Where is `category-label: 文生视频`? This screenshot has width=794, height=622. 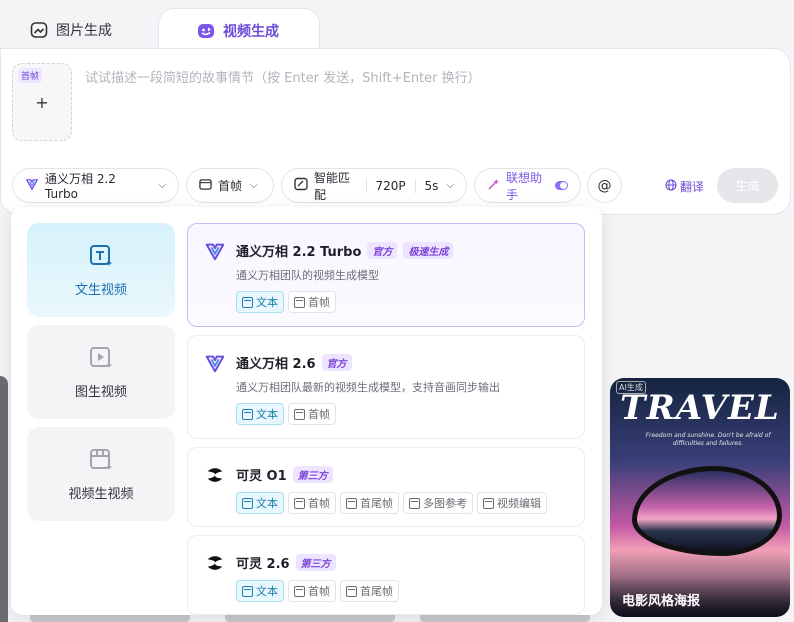 category-label: 文生视频 is located at coordinates (100, 290).